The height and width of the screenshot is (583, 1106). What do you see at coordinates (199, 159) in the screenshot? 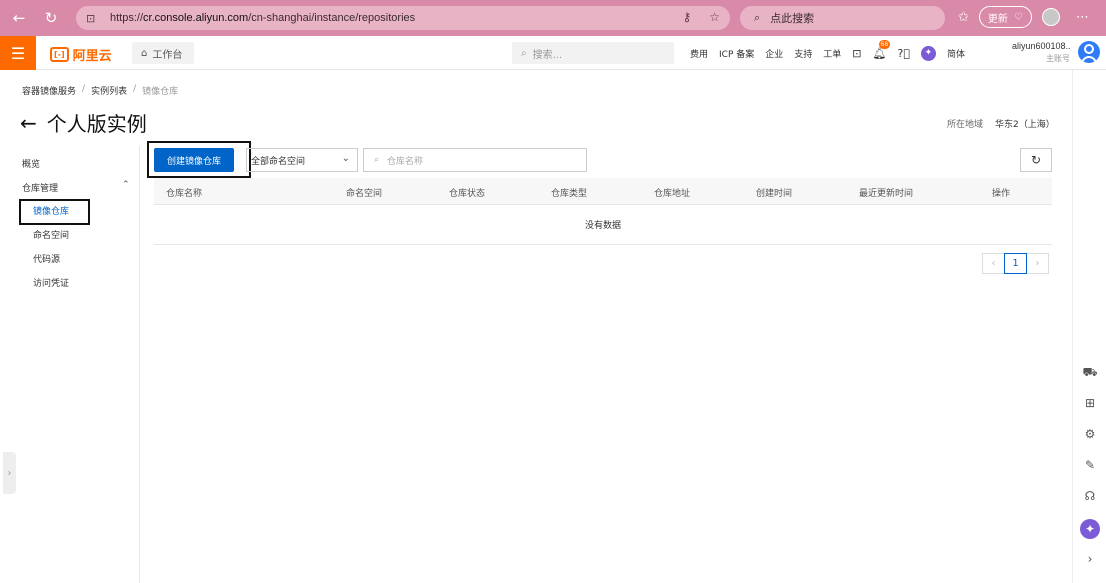
I see `highlight-box-create-button` at bounding box center [199, 159].